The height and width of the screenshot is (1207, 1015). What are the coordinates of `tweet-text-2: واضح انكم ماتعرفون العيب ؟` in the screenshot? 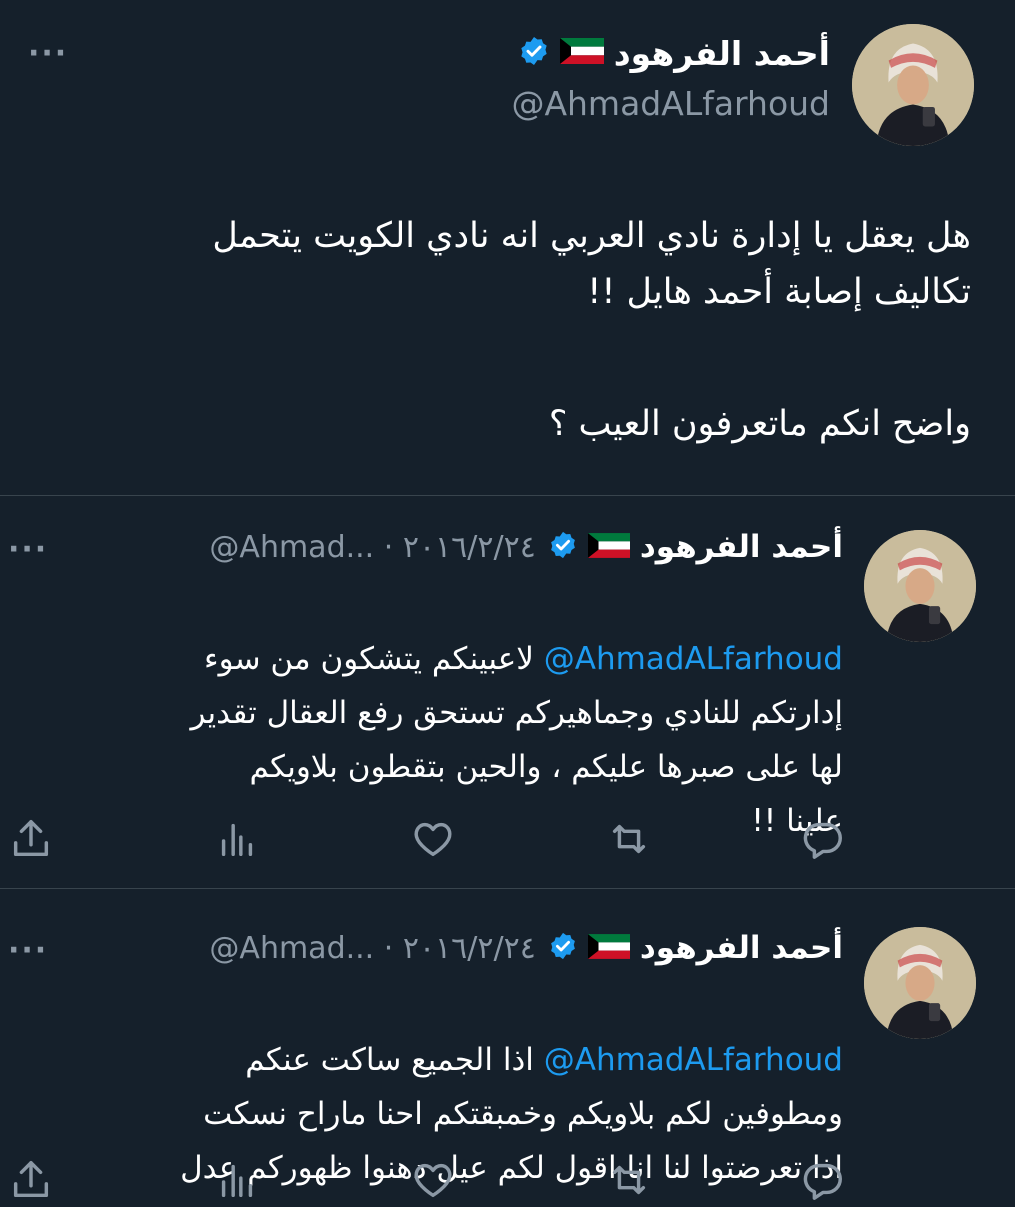 It's located at (759, 424).